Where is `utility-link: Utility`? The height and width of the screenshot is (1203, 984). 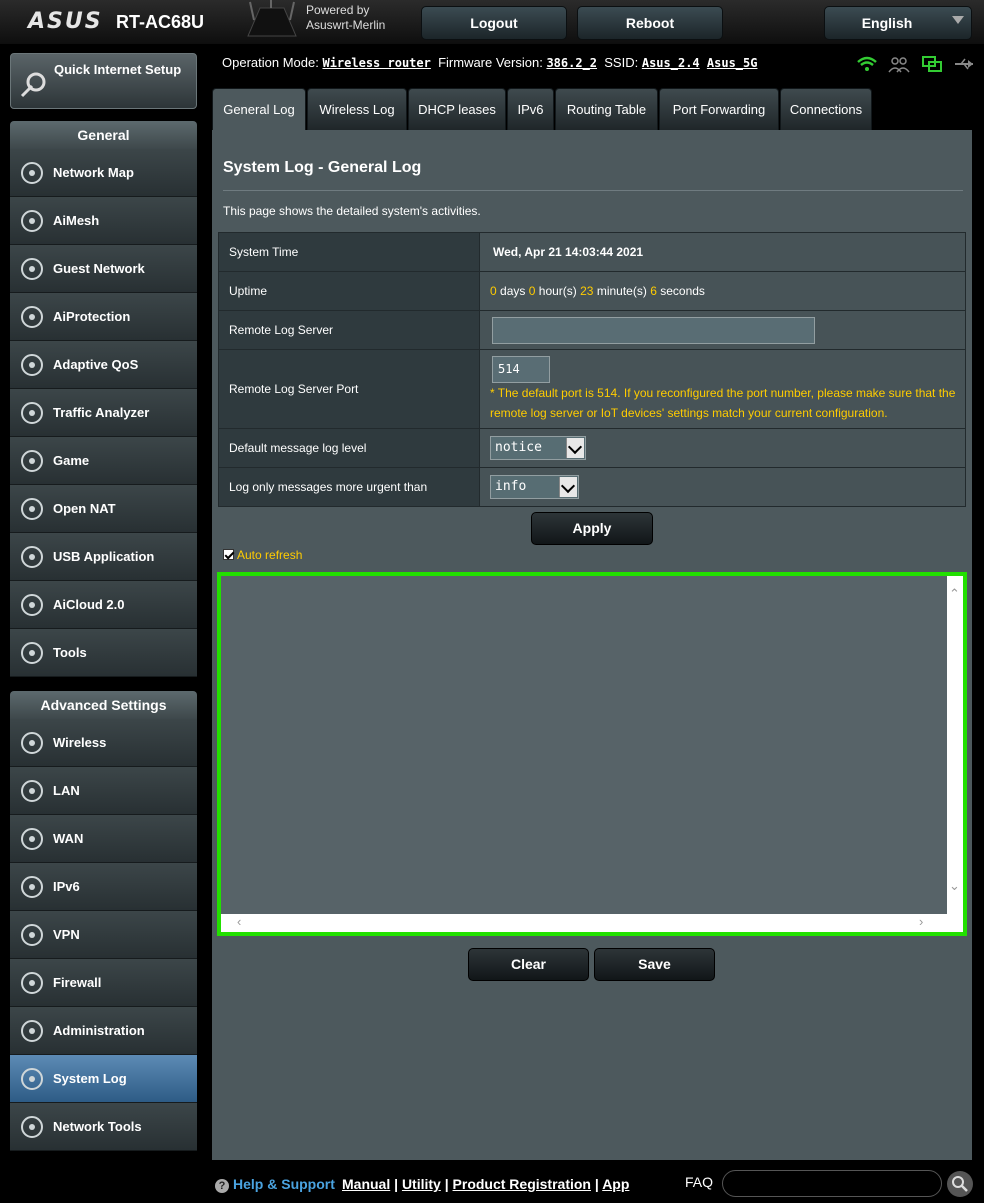
utility-link: Utility is located at coordinates (421, 1184).